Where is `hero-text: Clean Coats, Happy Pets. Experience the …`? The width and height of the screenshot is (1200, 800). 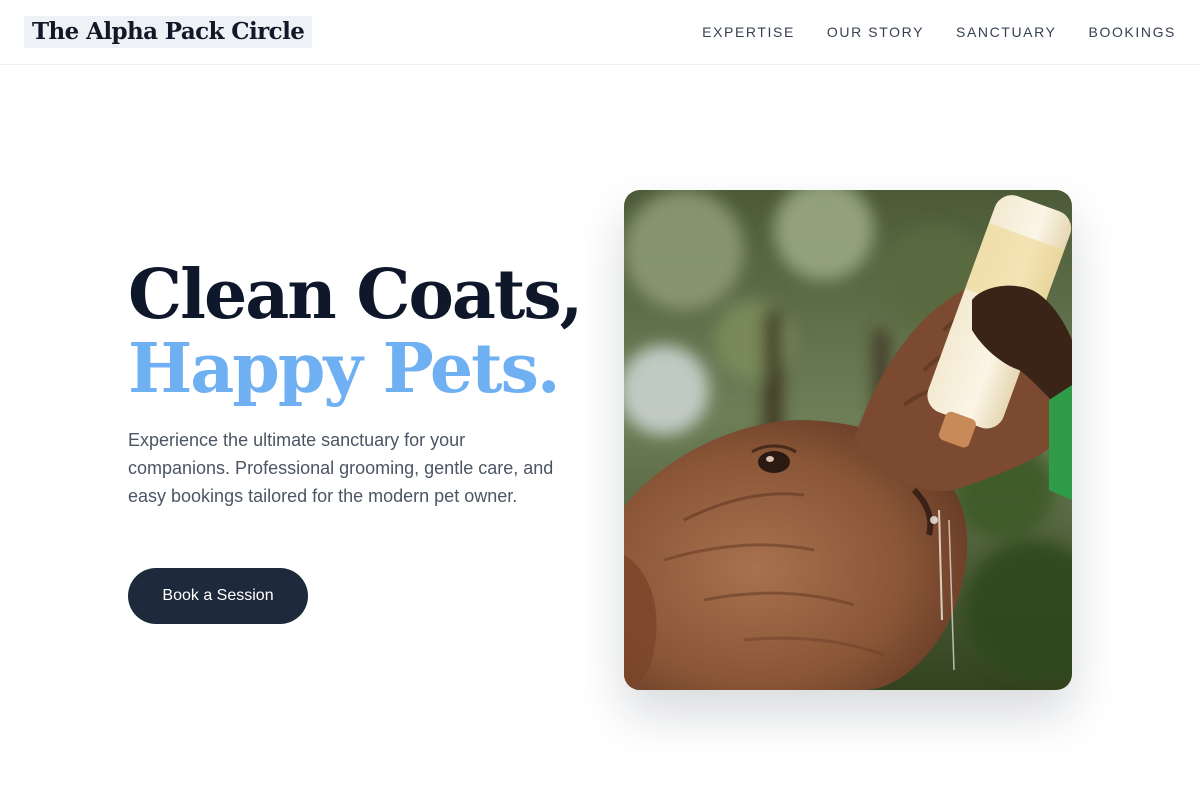 hero-text: Clean Coats, Happy Pets. Experience the … is located at coordinates (355, 382).